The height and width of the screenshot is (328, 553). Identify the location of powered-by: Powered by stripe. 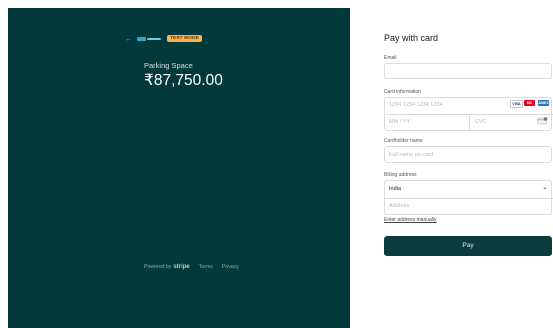
(167, 267).